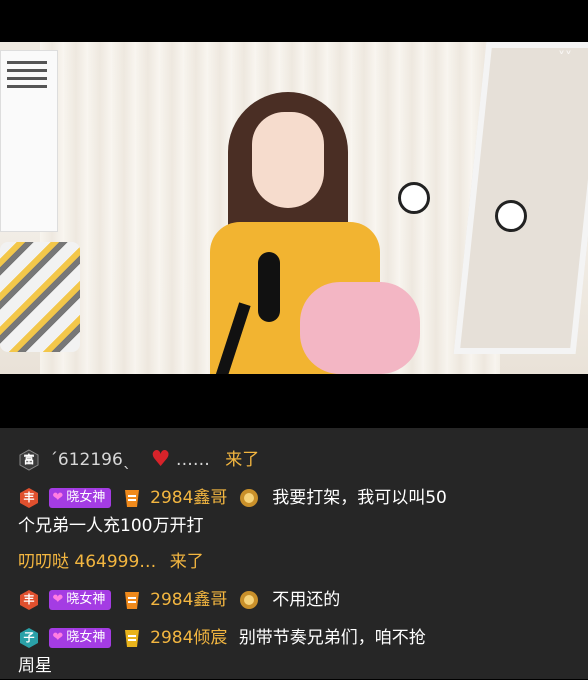 The image size is (588, 680). I want to click on chat-message-continuation: 周星, so click(294, 666).